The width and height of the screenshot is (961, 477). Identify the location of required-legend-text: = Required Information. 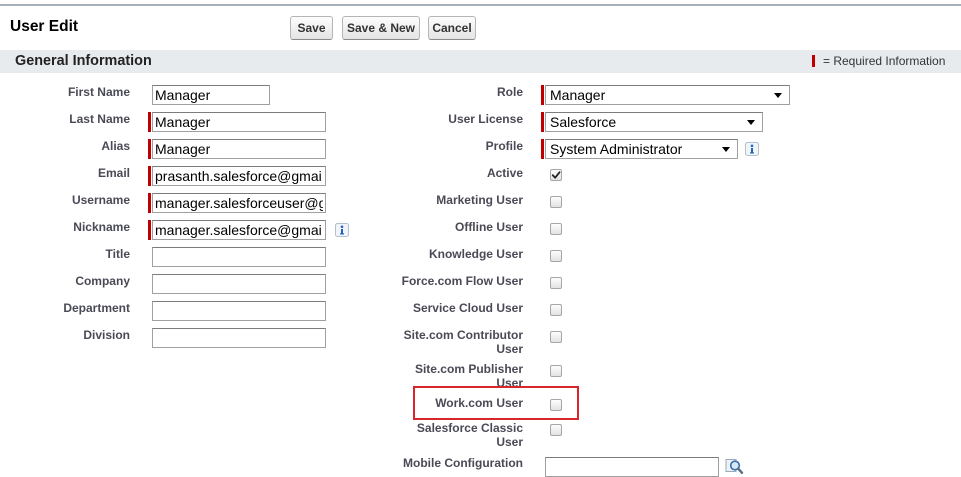
(884, 61).